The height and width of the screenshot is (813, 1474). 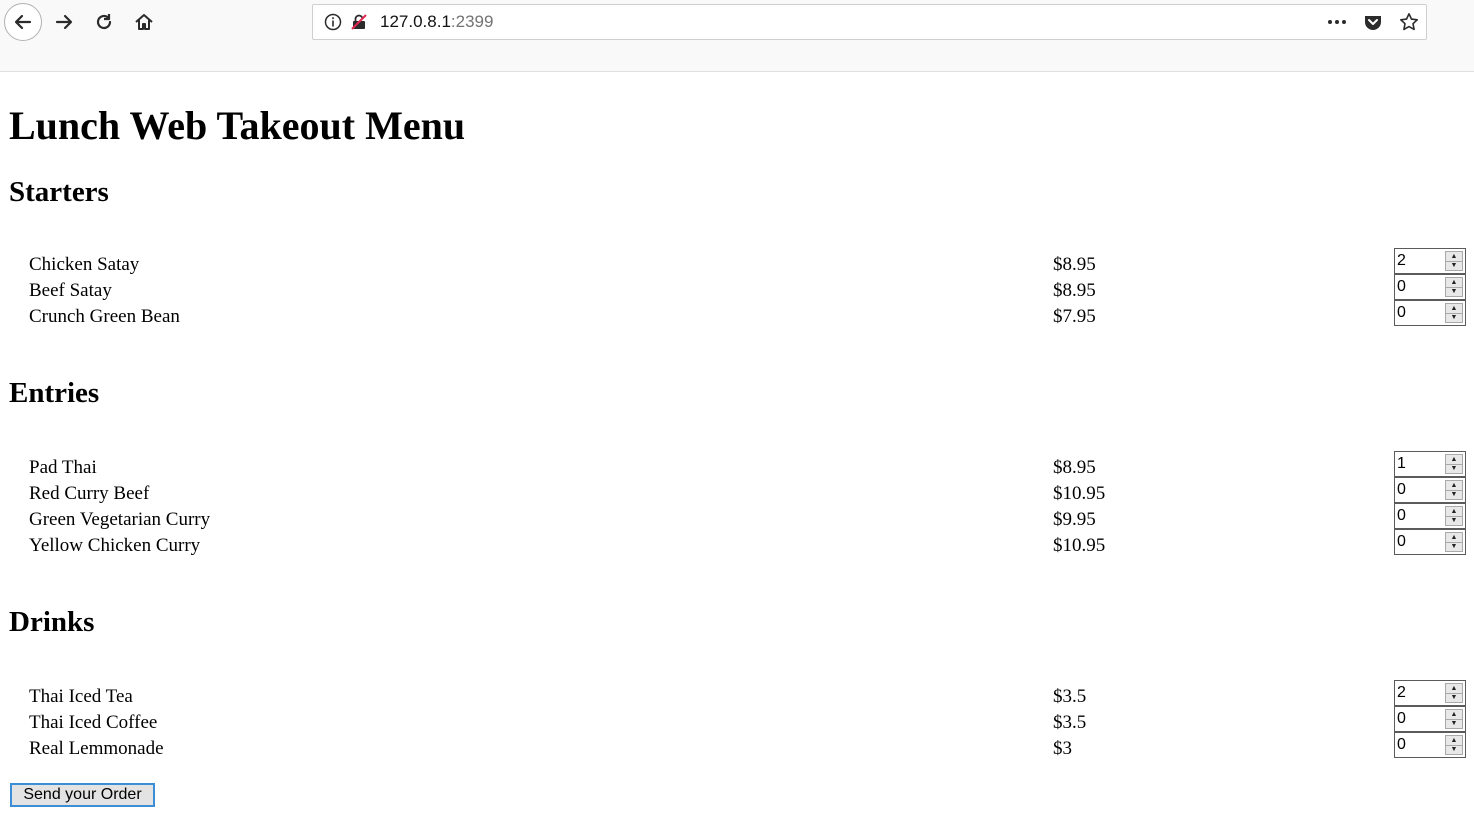 What do you see at coordinates (869, 22) in the screenshot?
I see `url-bar: 127.0.8.1:2399` at bounding box center [869, 22].